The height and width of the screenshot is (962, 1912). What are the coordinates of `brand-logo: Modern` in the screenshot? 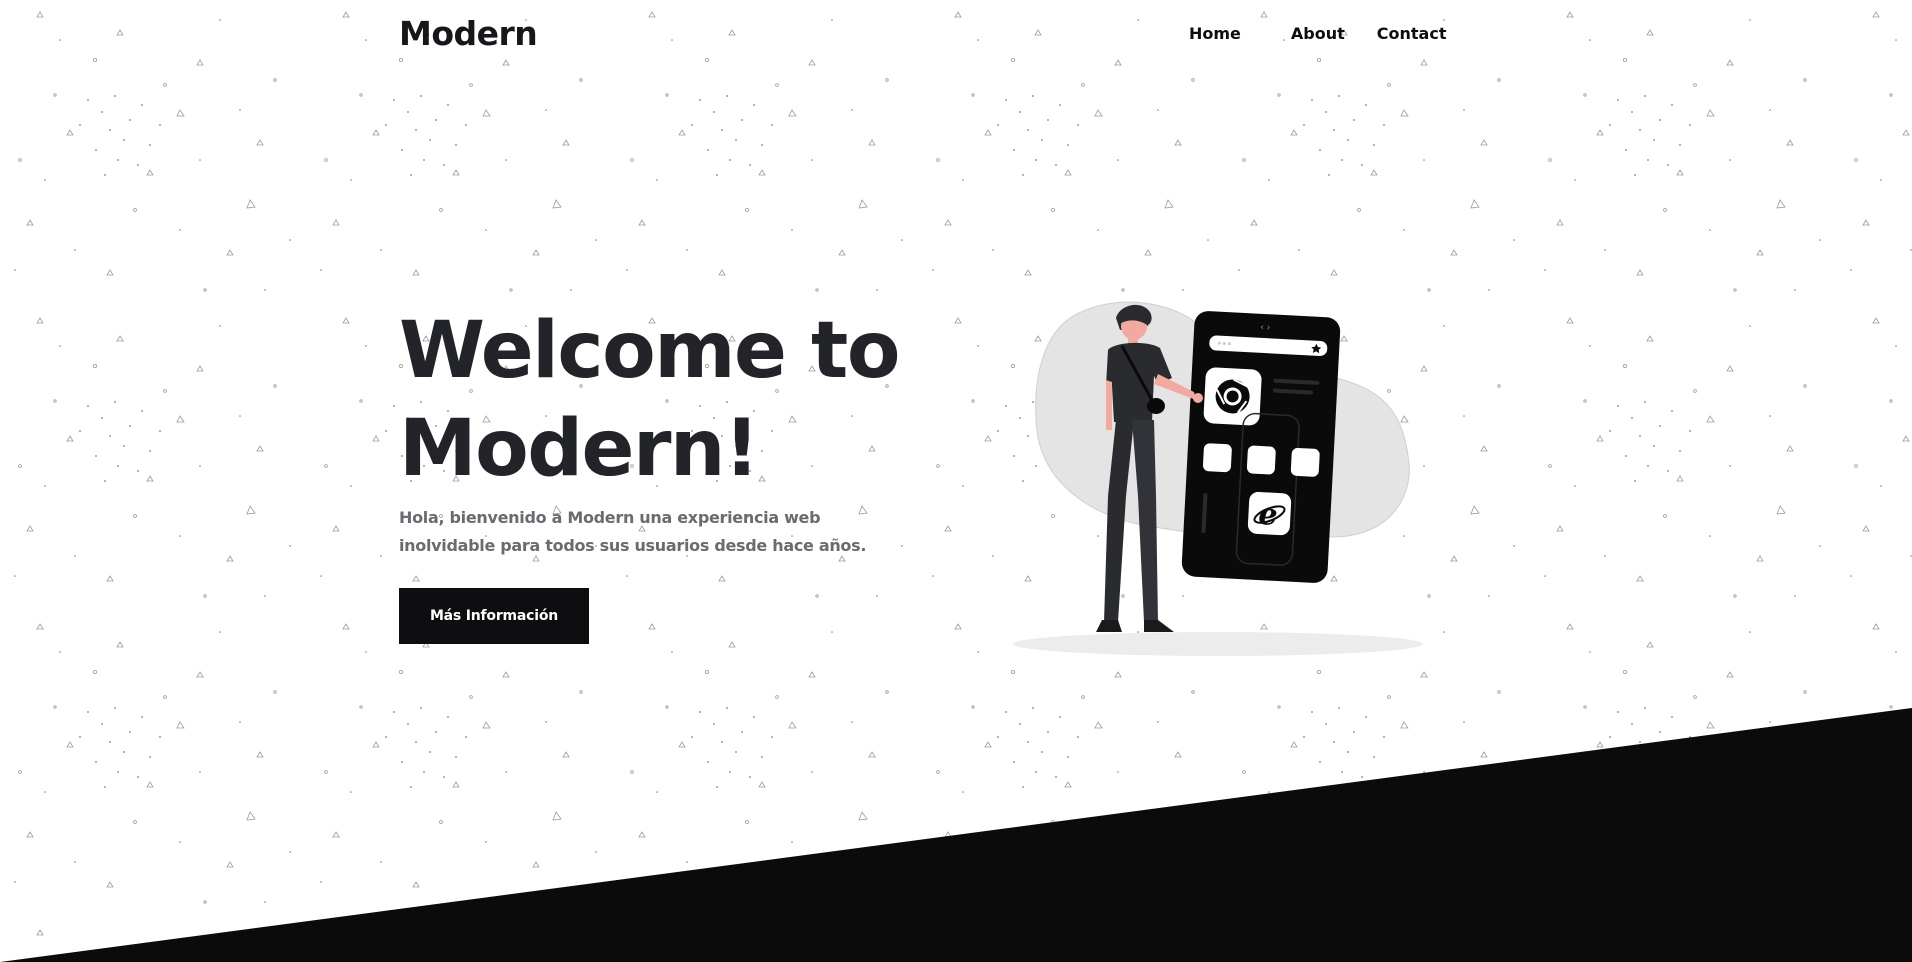 It's located at (468, 33).